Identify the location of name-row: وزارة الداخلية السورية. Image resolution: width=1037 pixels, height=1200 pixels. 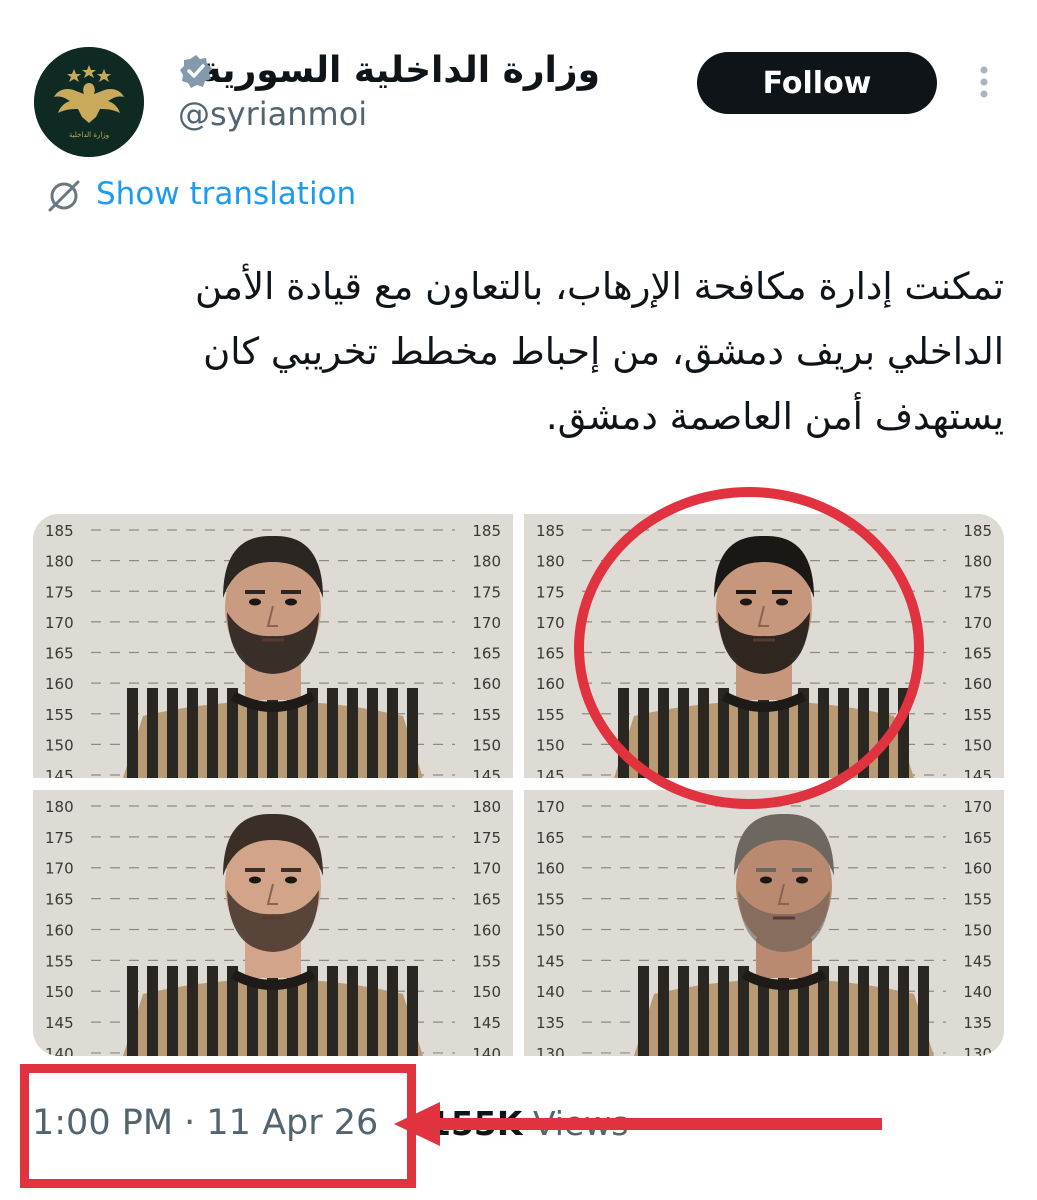
(413, 71).